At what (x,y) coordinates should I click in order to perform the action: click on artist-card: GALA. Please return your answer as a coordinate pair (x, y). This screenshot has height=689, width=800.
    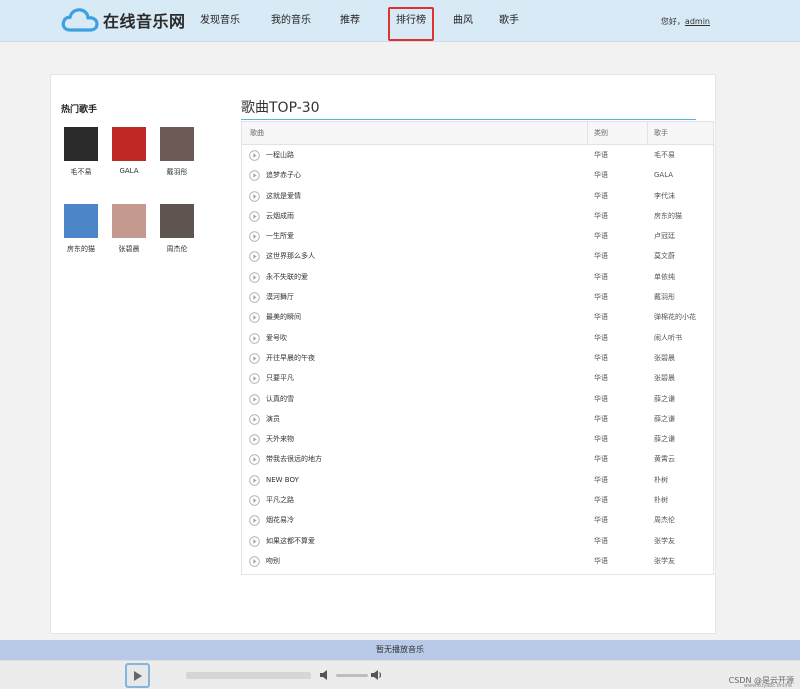
    Looking at the image, I should click on (129, 151).